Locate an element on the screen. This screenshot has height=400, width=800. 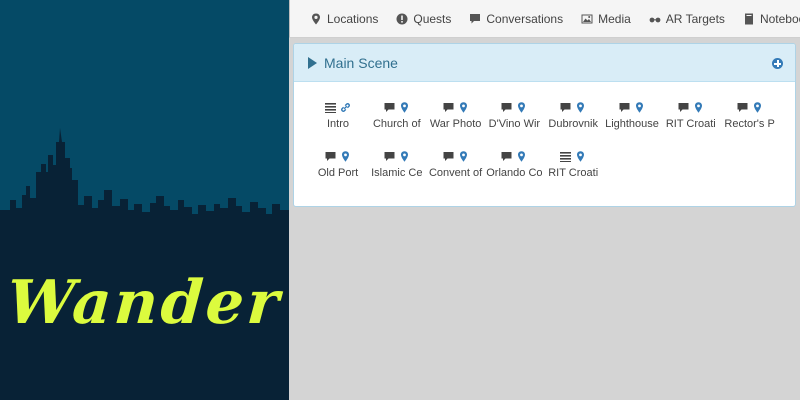
scene-node-label: Convent of is located at coordinates (455, 173).